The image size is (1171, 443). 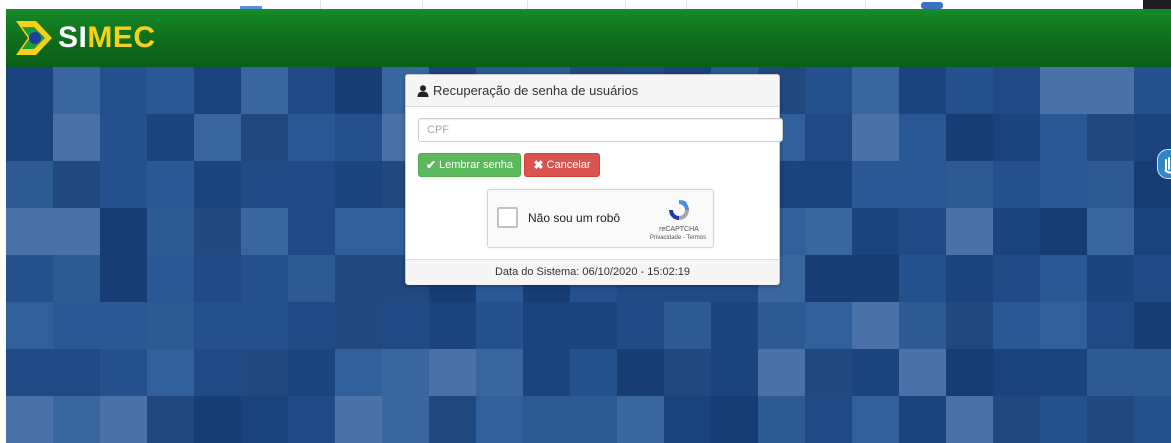 I want to click on accessibility-widget-button, so click(x=1164, y=164).